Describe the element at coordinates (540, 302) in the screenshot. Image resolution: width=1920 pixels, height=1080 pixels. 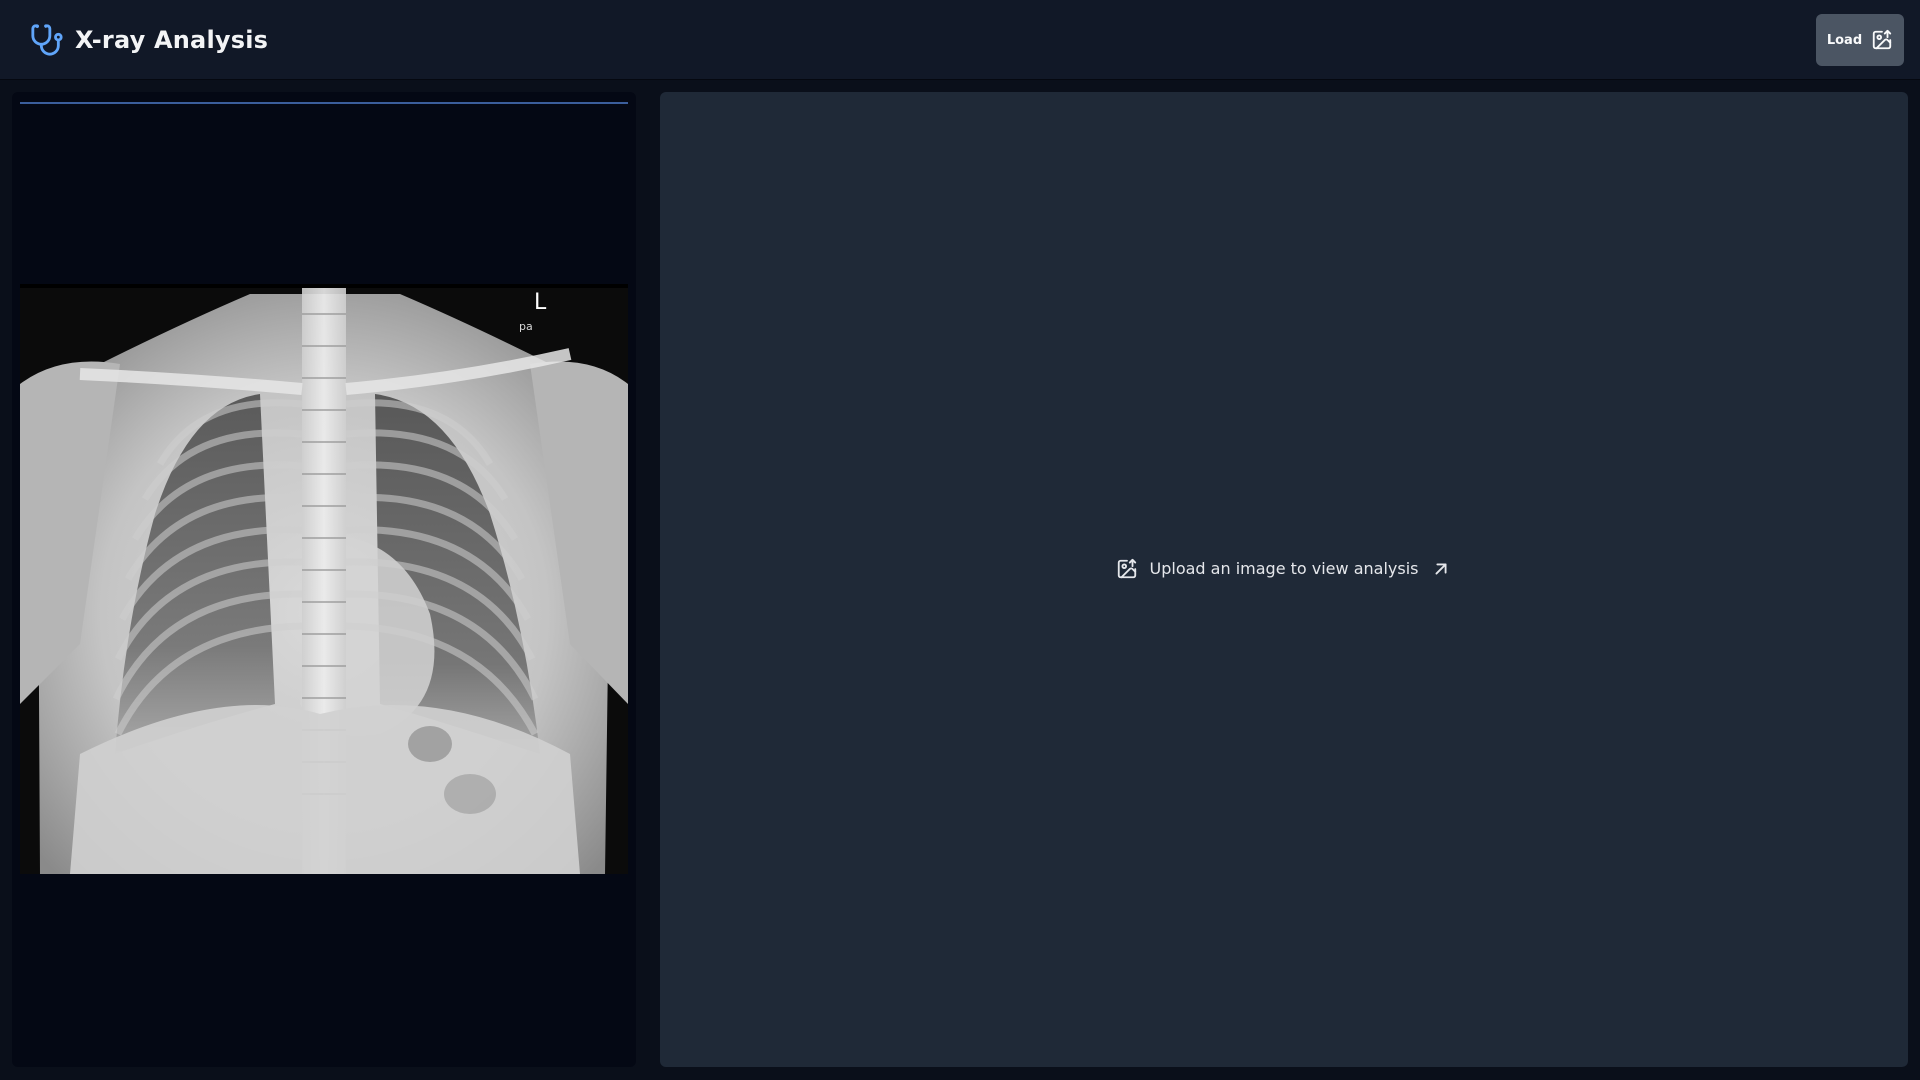
I see `xray-side-marker: L` at that location.